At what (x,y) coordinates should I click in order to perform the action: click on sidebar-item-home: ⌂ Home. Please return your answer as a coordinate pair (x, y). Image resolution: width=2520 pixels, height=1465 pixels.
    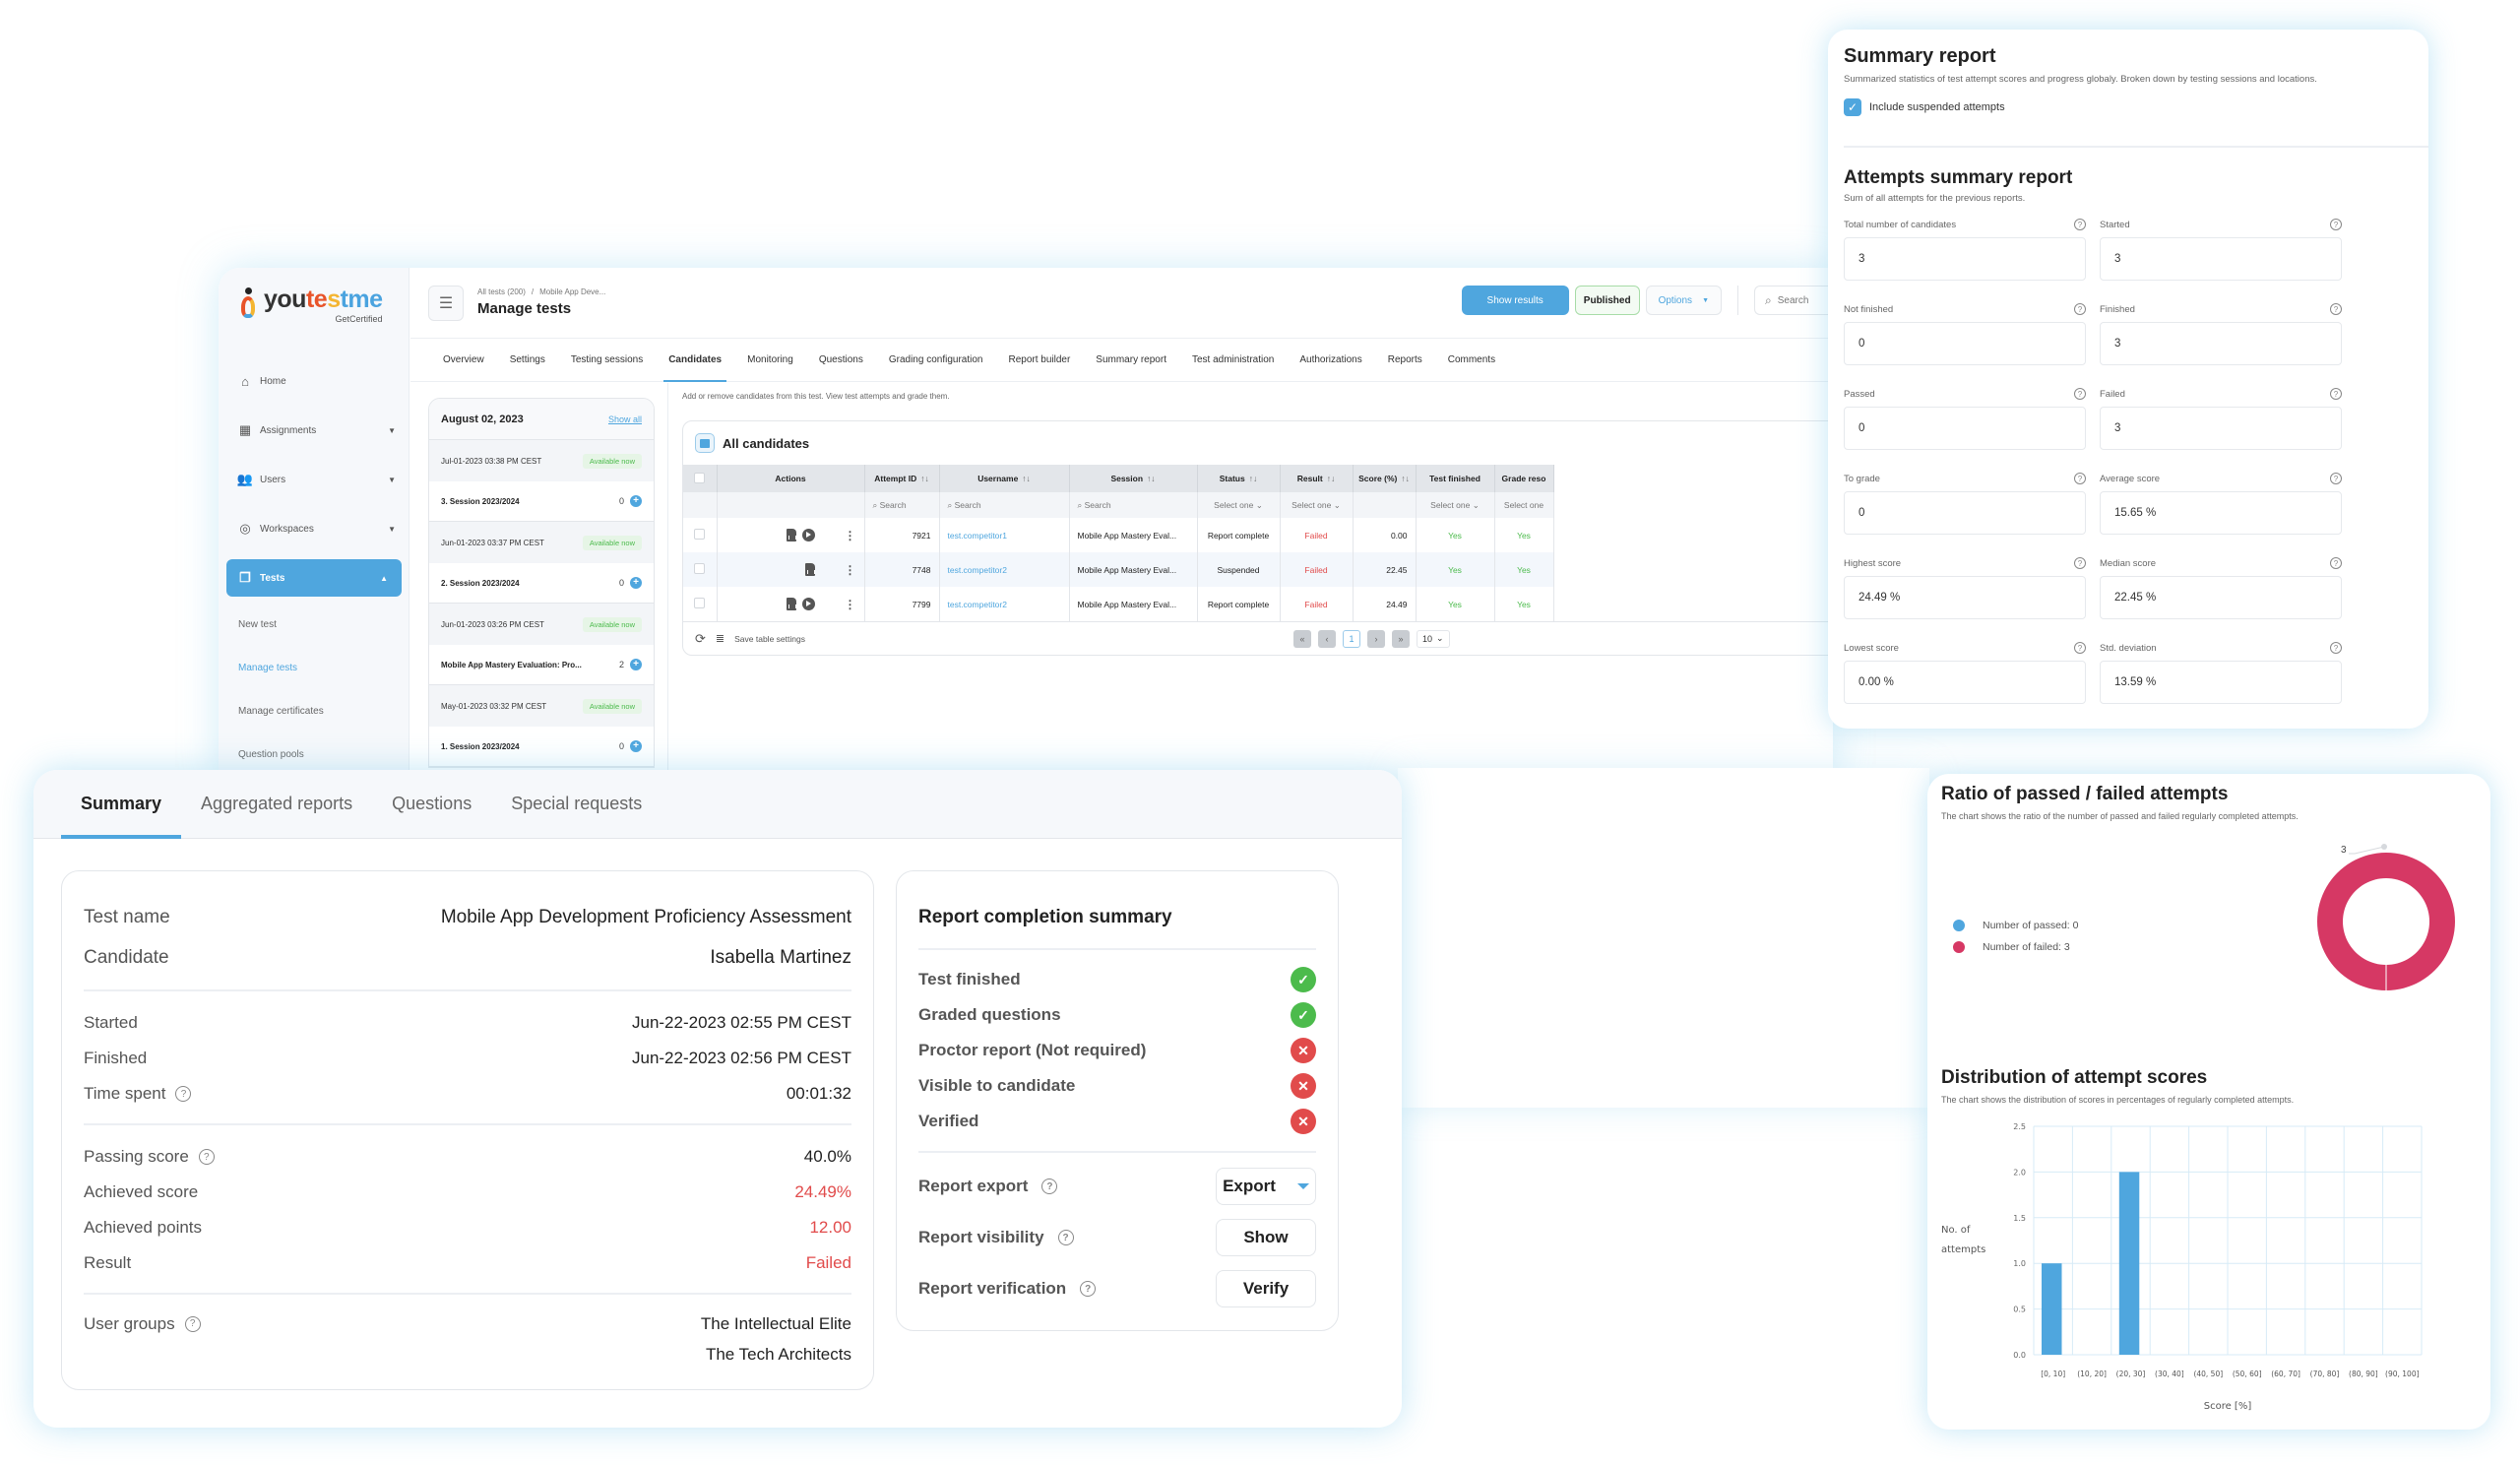
    Looking at the image, I should click on (314, 381).